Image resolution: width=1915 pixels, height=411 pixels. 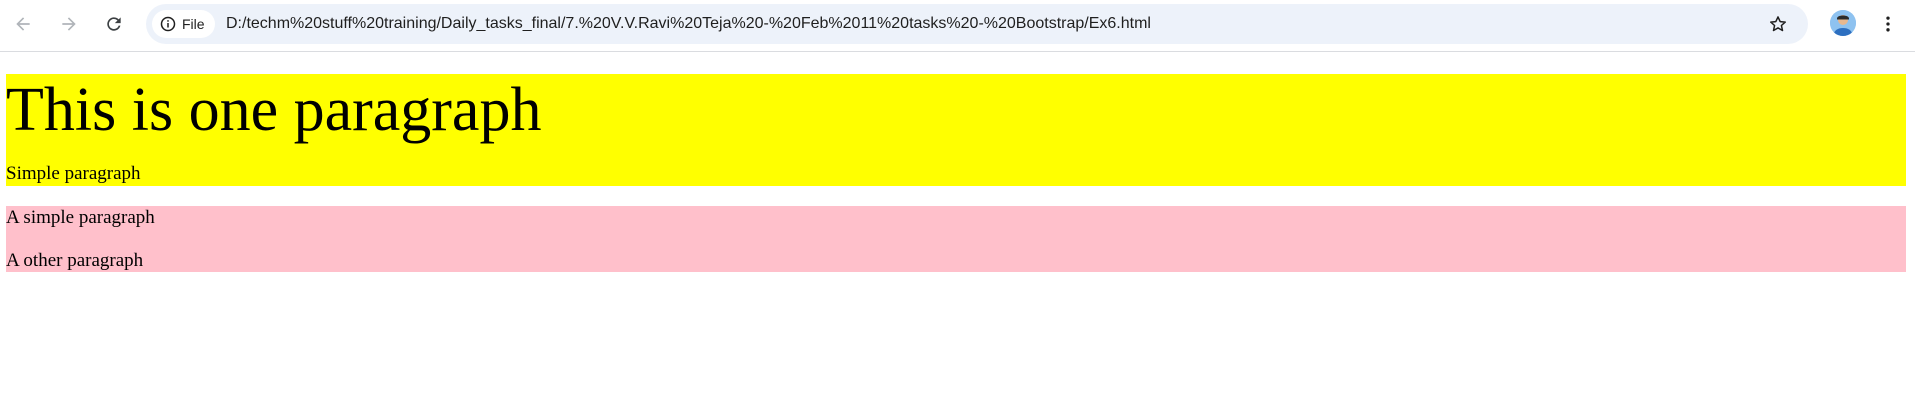 What do you see at coordinates (168, 24) in the screenshot?
I see `info-icon` at bounding box center [168, 24].